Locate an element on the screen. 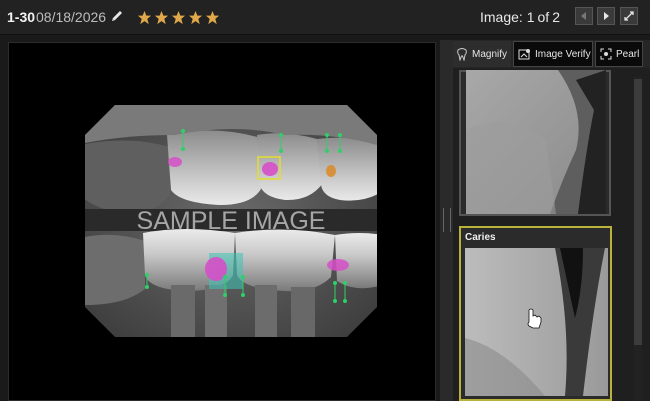 Image resolution: width=650 pixels, height=401 pixels. watermark-text: SAMPLE IMAGE is located at coordinates (231, 221).